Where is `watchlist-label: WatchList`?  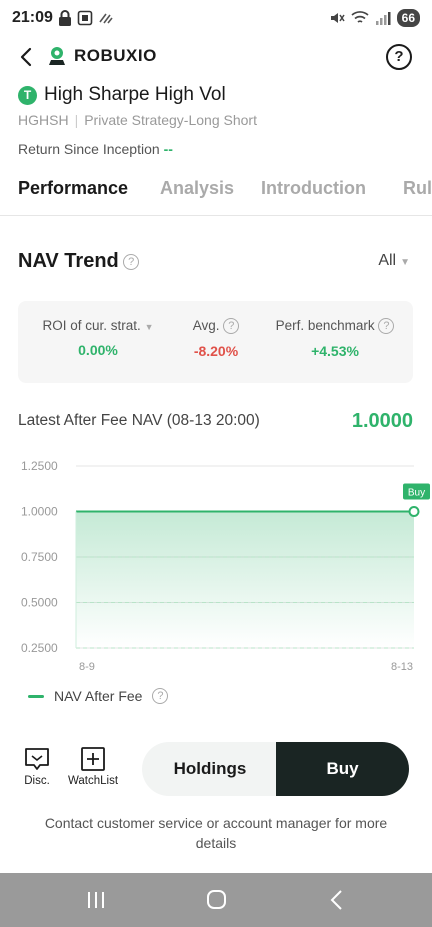 watchlist-label: WatchList is located at coordinates (93, 781).